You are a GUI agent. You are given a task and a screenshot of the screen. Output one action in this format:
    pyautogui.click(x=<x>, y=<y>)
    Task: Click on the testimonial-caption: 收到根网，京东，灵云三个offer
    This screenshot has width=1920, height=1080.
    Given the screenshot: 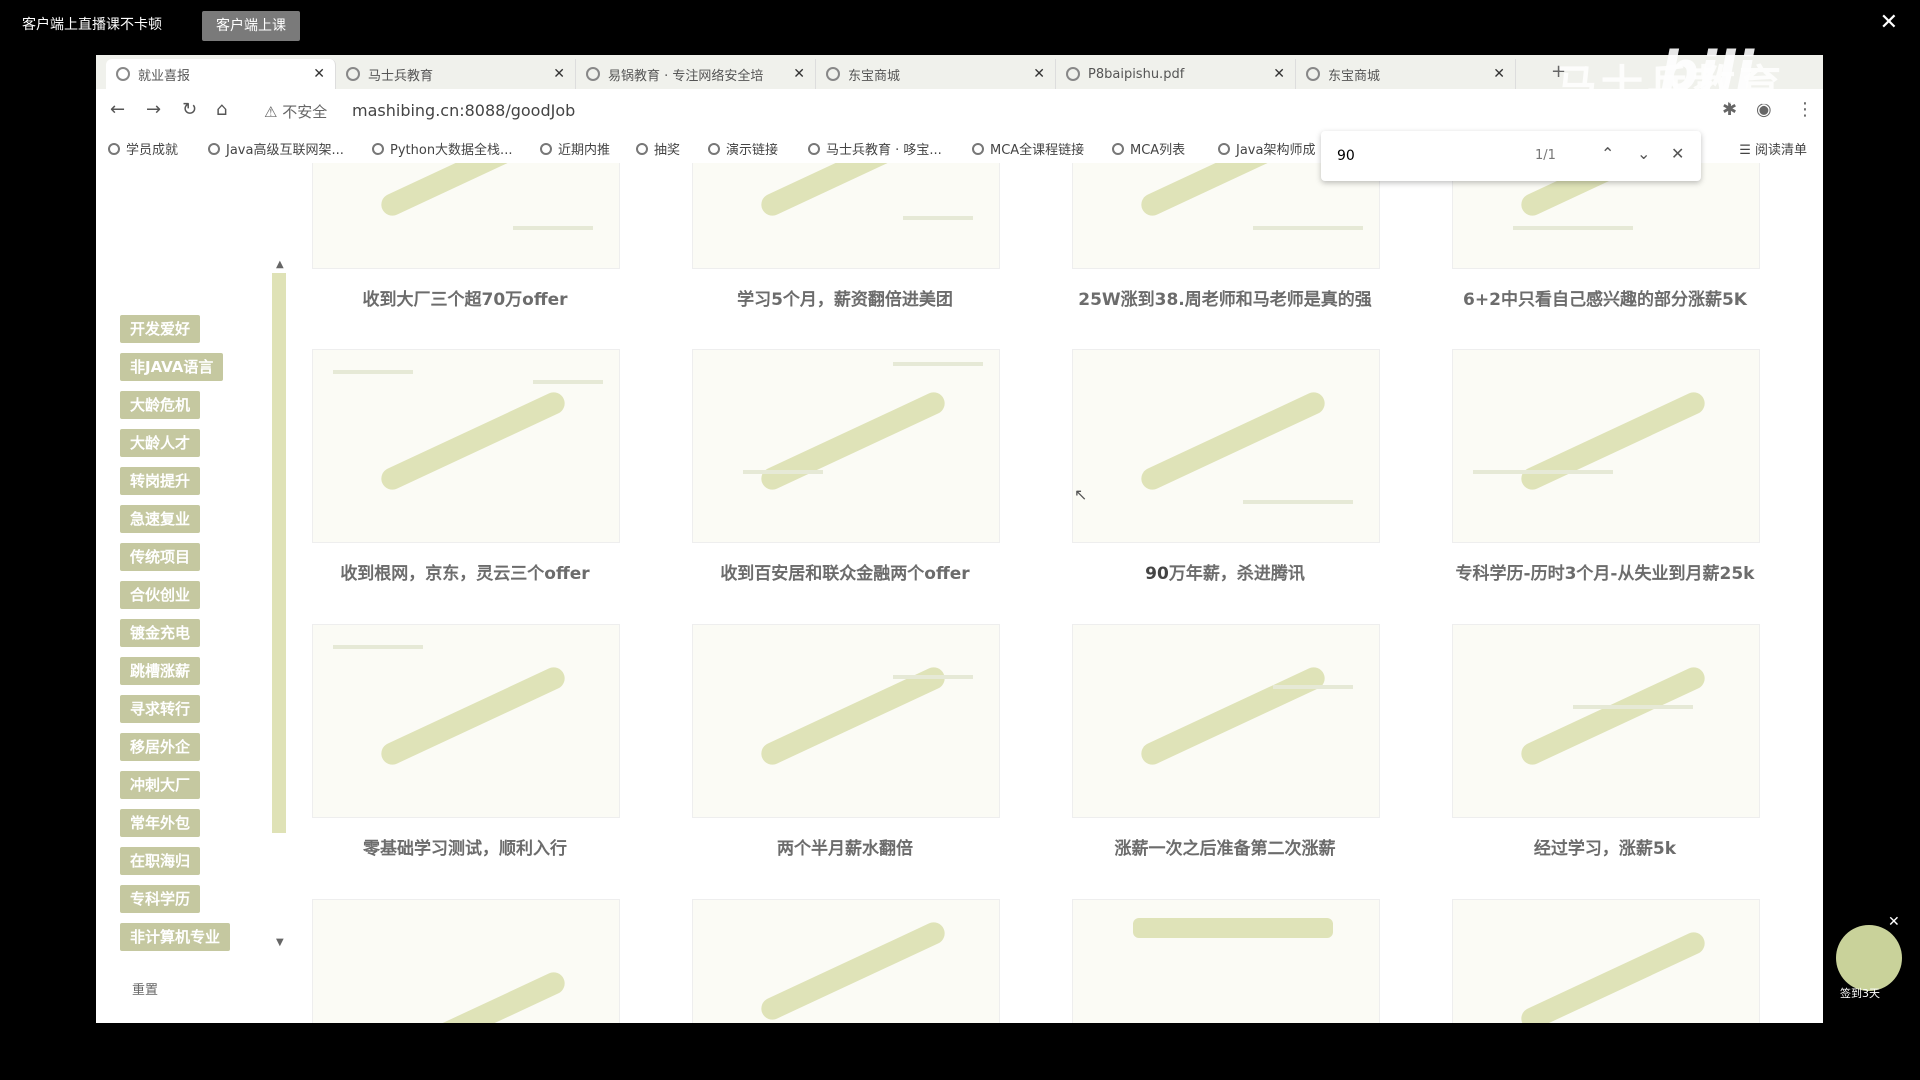 What is the action you would take?
    pyautogui.click(x=465, y=574)
    